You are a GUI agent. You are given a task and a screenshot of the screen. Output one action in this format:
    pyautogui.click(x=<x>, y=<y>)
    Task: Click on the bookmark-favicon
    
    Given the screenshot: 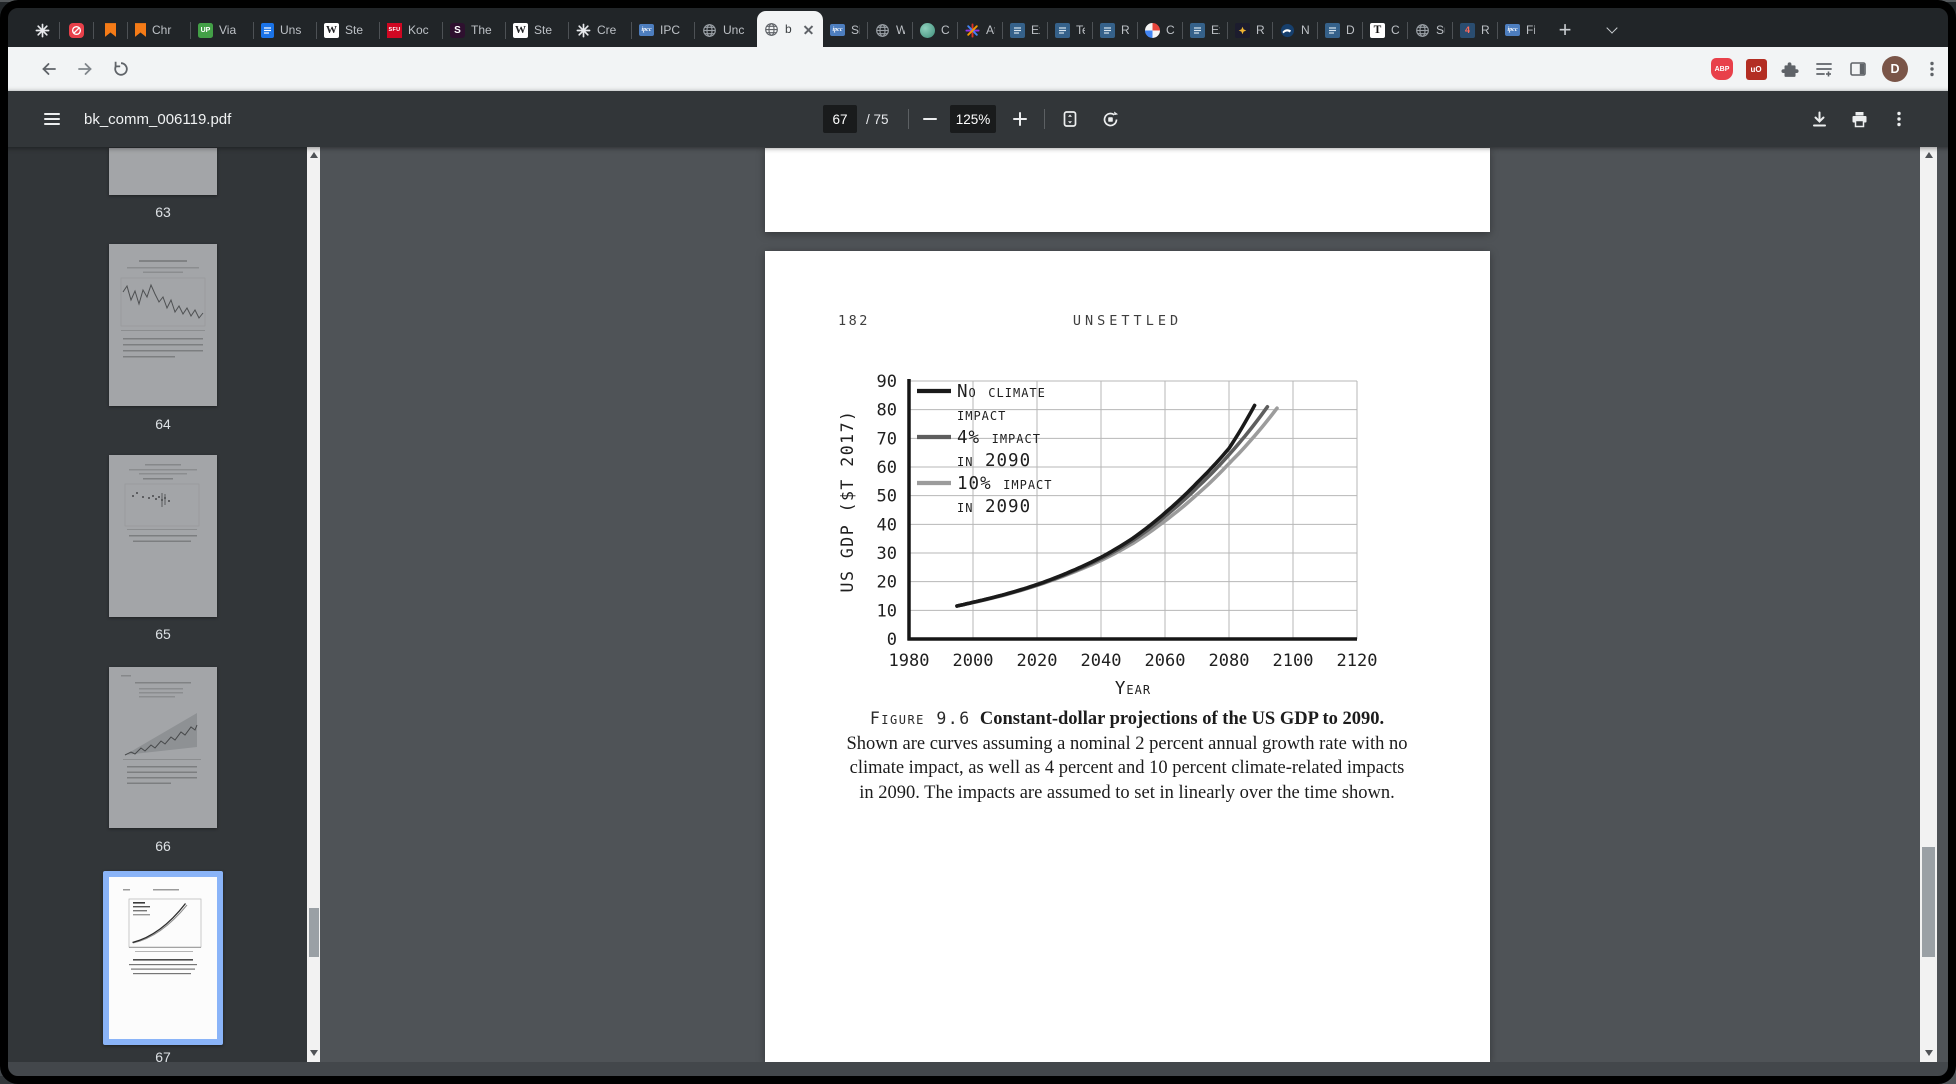 What is the action you would take?
    pyautogui.click(x=110, y=30)
    